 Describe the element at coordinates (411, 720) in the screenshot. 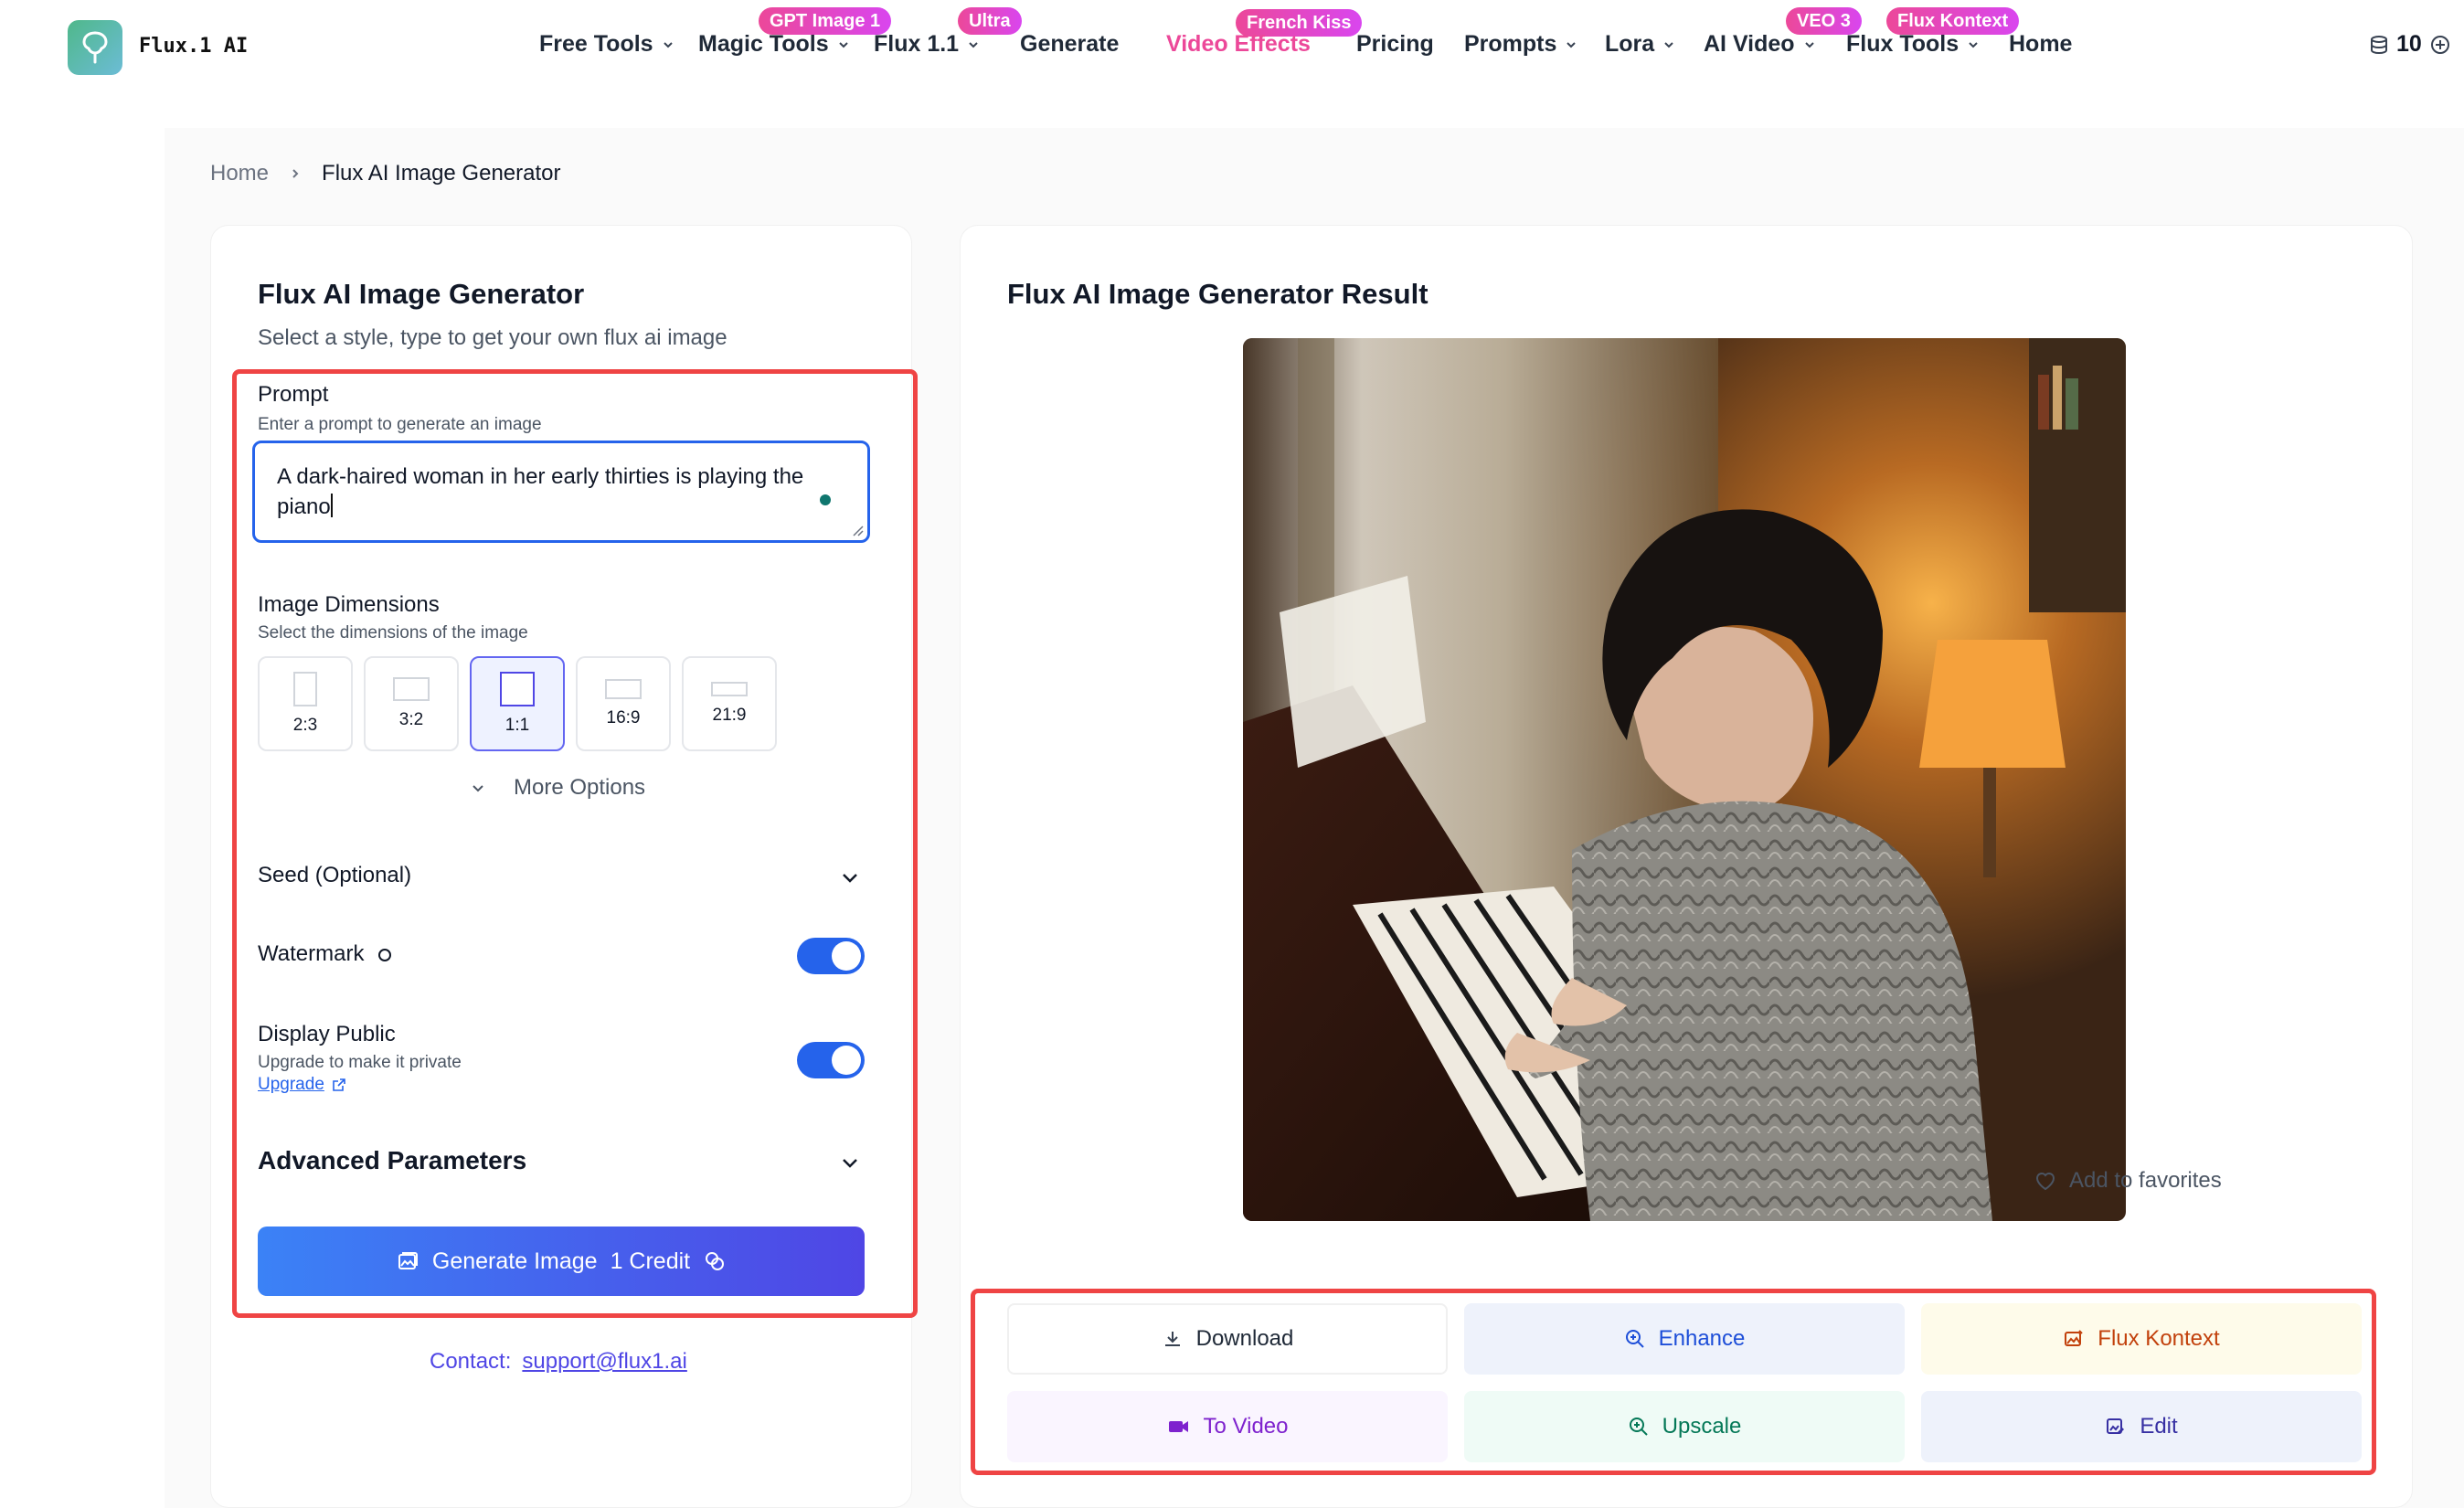

I see `dimension-label: 3:2` at that location.